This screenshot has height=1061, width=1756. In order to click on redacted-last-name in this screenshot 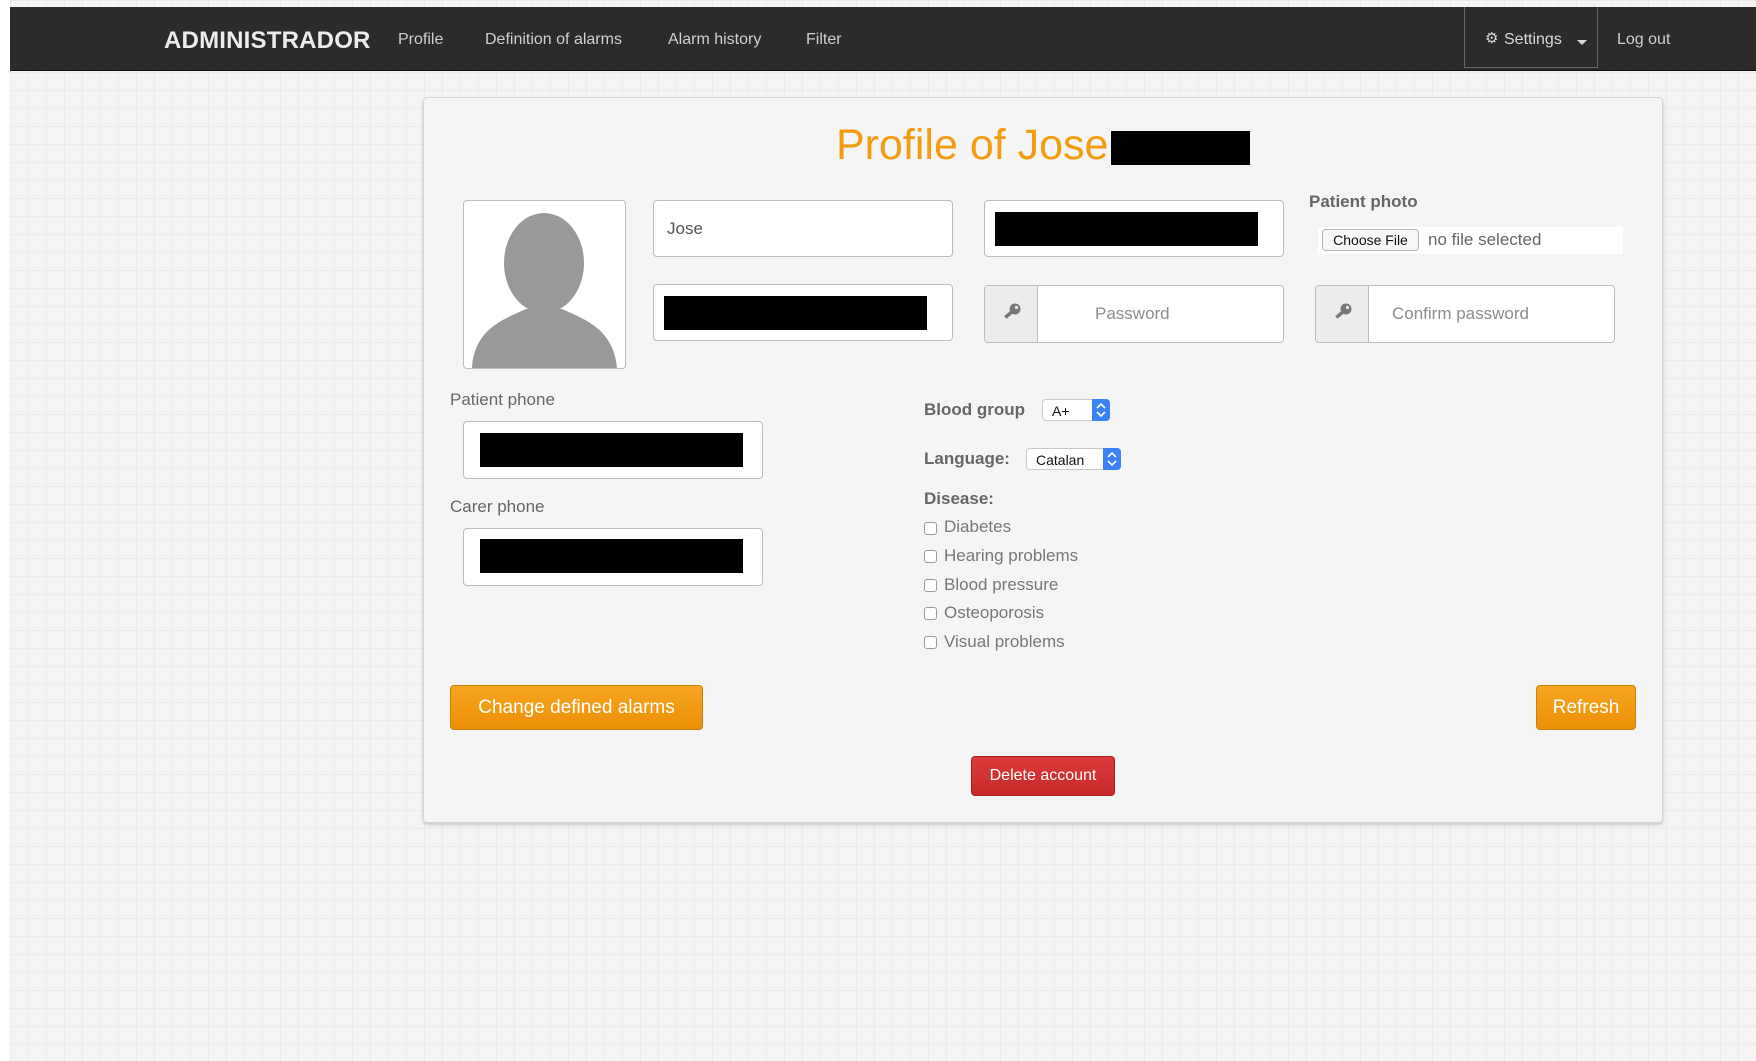, I will do `click(1126, 229)`.